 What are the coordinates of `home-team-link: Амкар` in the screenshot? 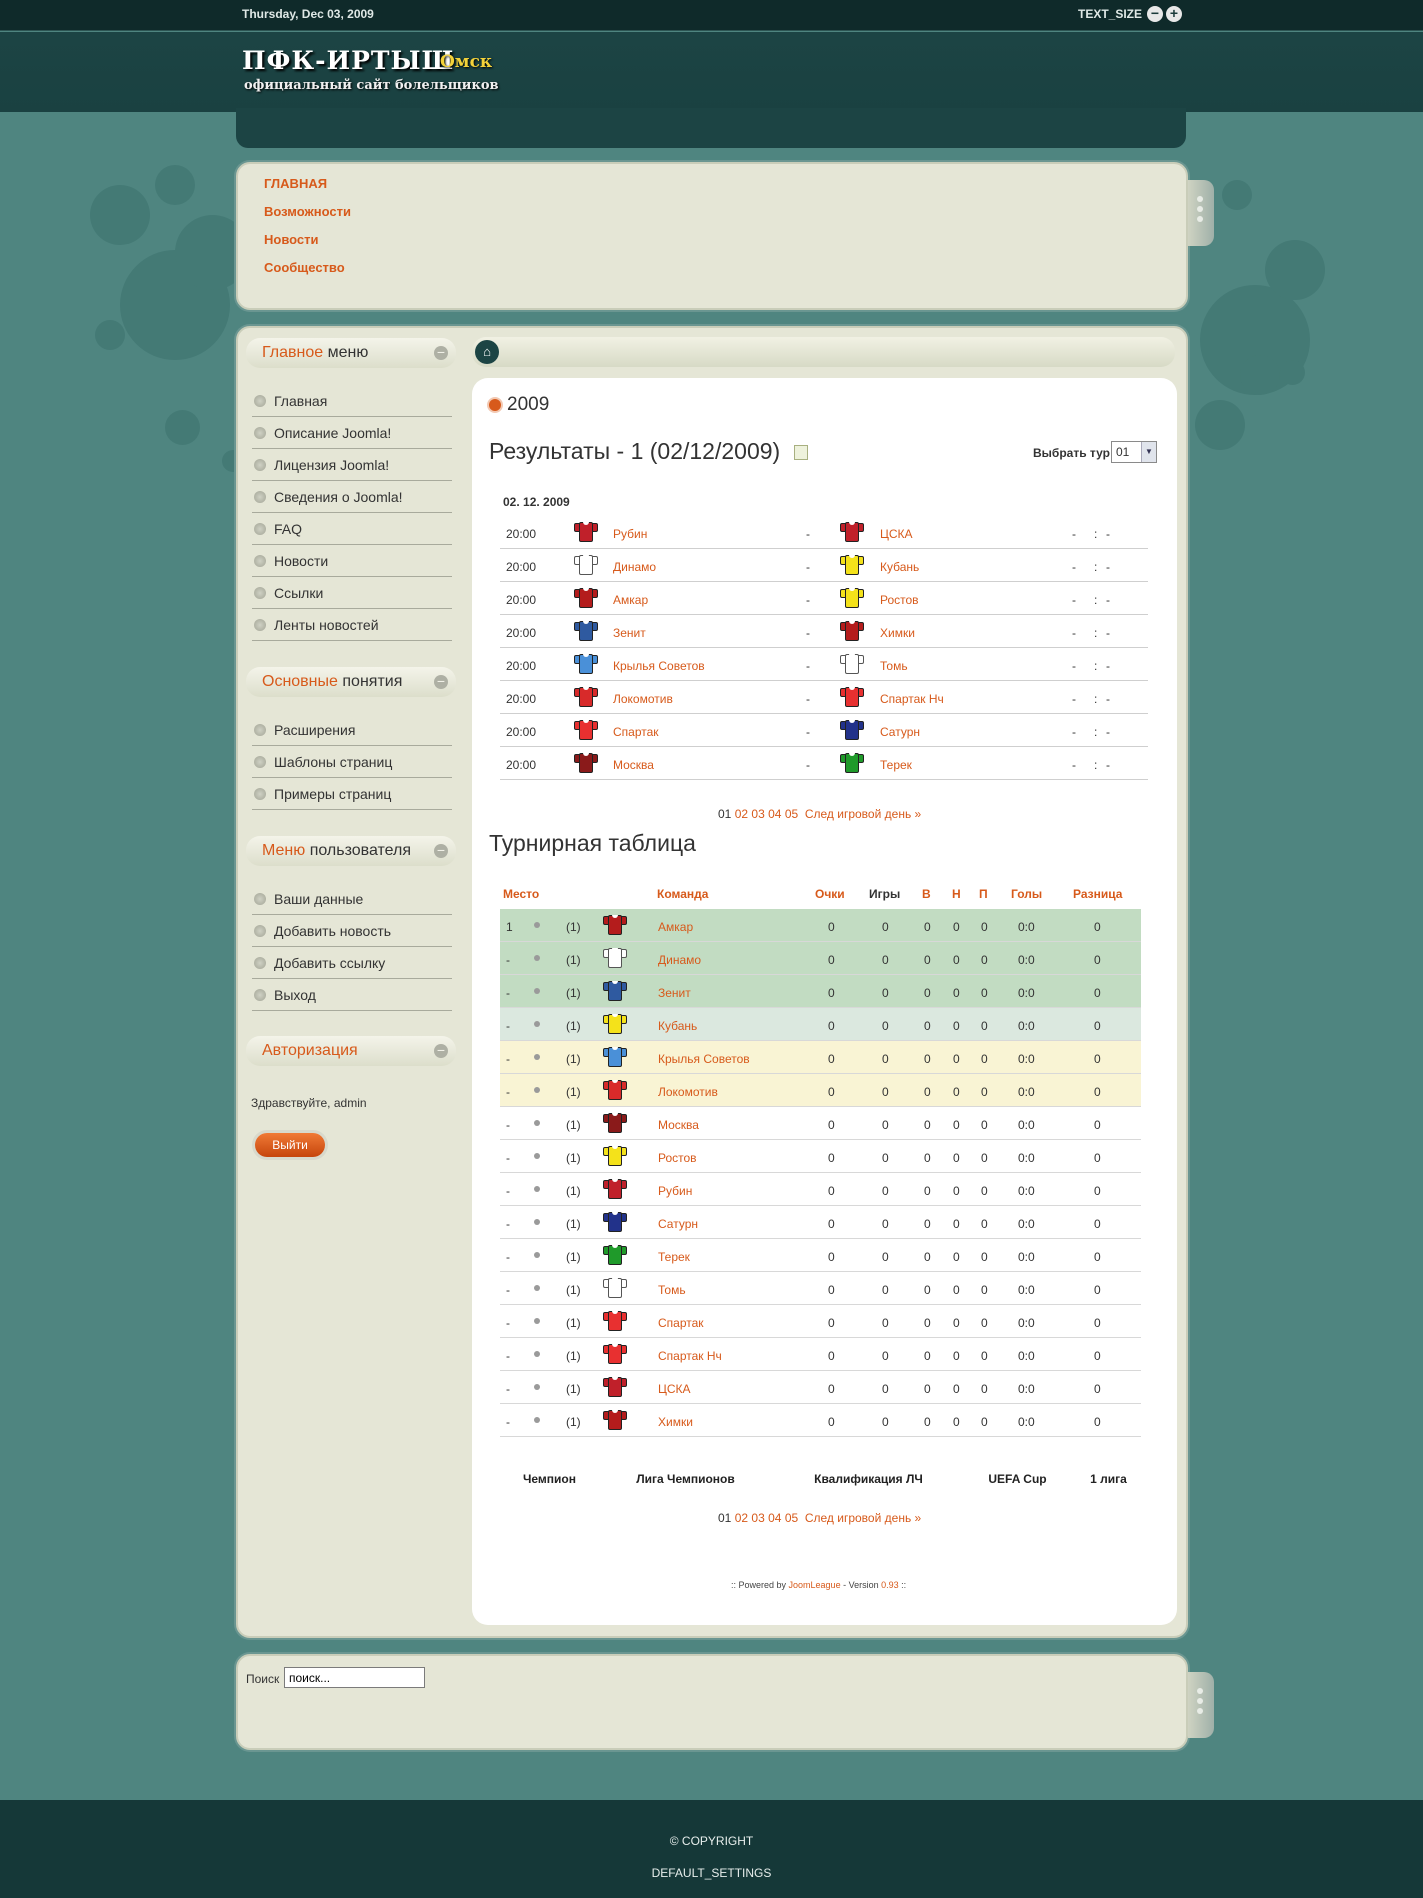 It's located at (630, 600).